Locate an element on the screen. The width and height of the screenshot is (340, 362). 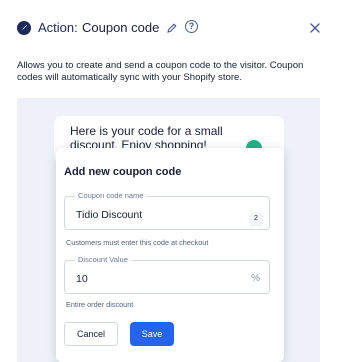
char-count-badge: 2 is located at coordinates (256, 219).